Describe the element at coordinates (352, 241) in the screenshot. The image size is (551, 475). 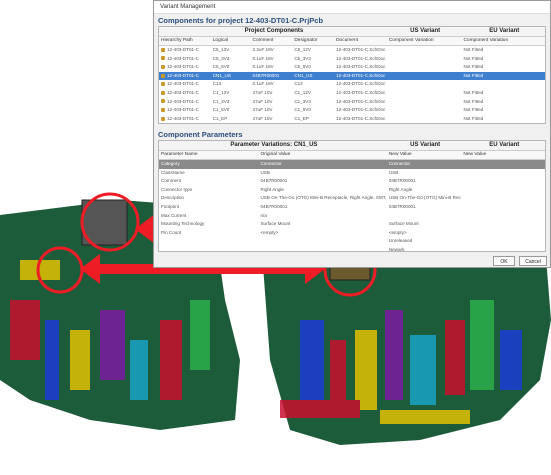
I see `parameter-row: Unreleased` at that location.